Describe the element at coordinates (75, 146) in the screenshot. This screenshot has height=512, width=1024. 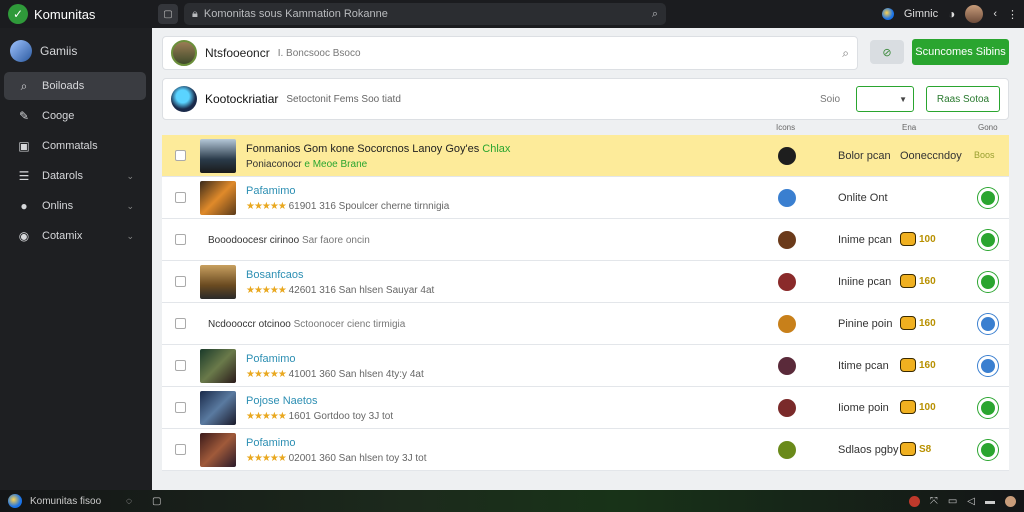
I see `sidebar-item: ▣ Commatals` at that location.